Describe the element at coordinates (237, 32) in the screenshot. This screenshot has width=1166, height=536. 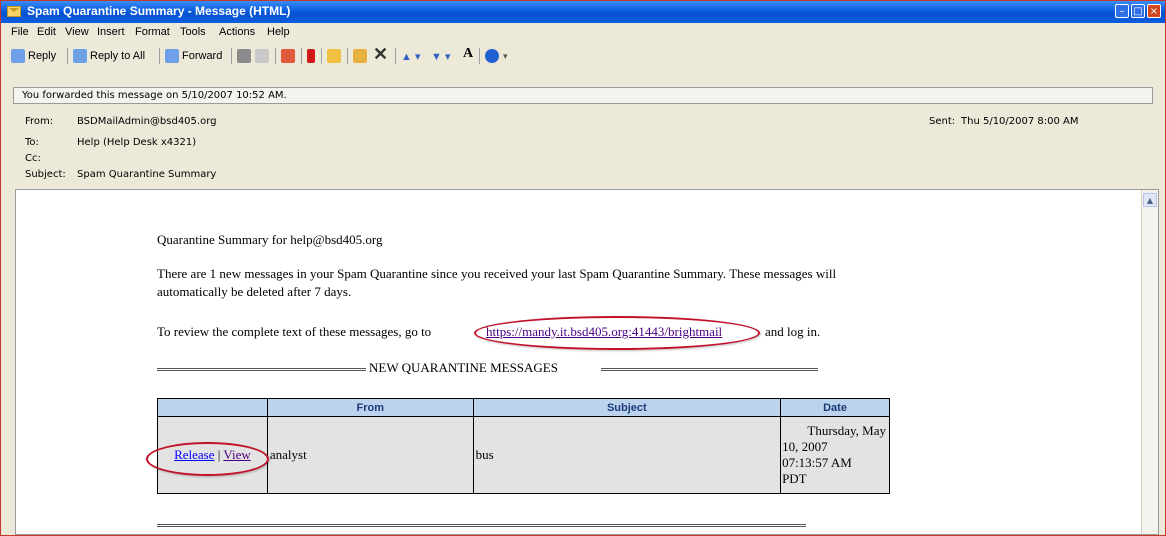
I see `menu-actions: Actions` at that location.